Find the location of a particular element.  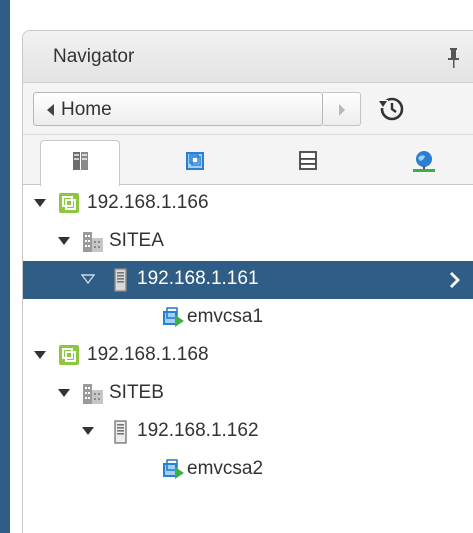

forward-button is located at coordinates (342, 109).